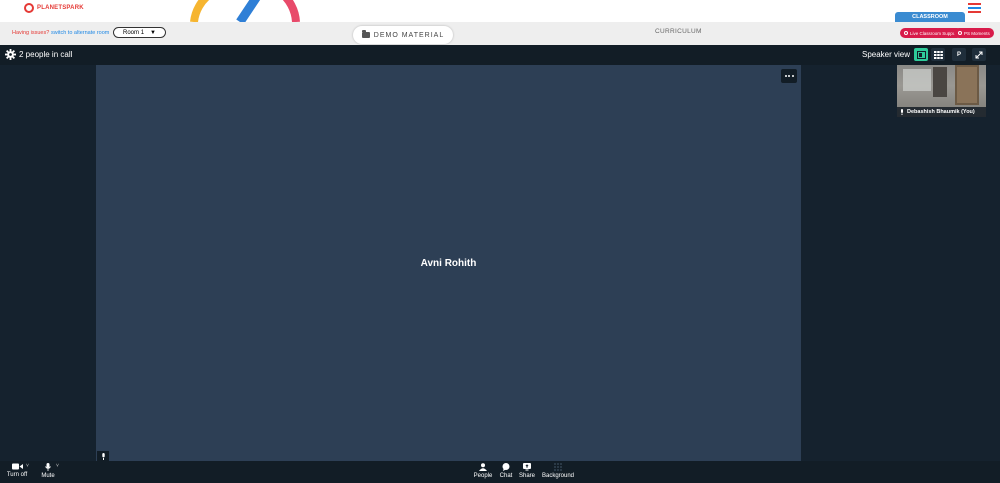  What do you see at coordinates (526, 476) in the screenshot?
I see `share-label: Share` at bounding box center [526, 476].